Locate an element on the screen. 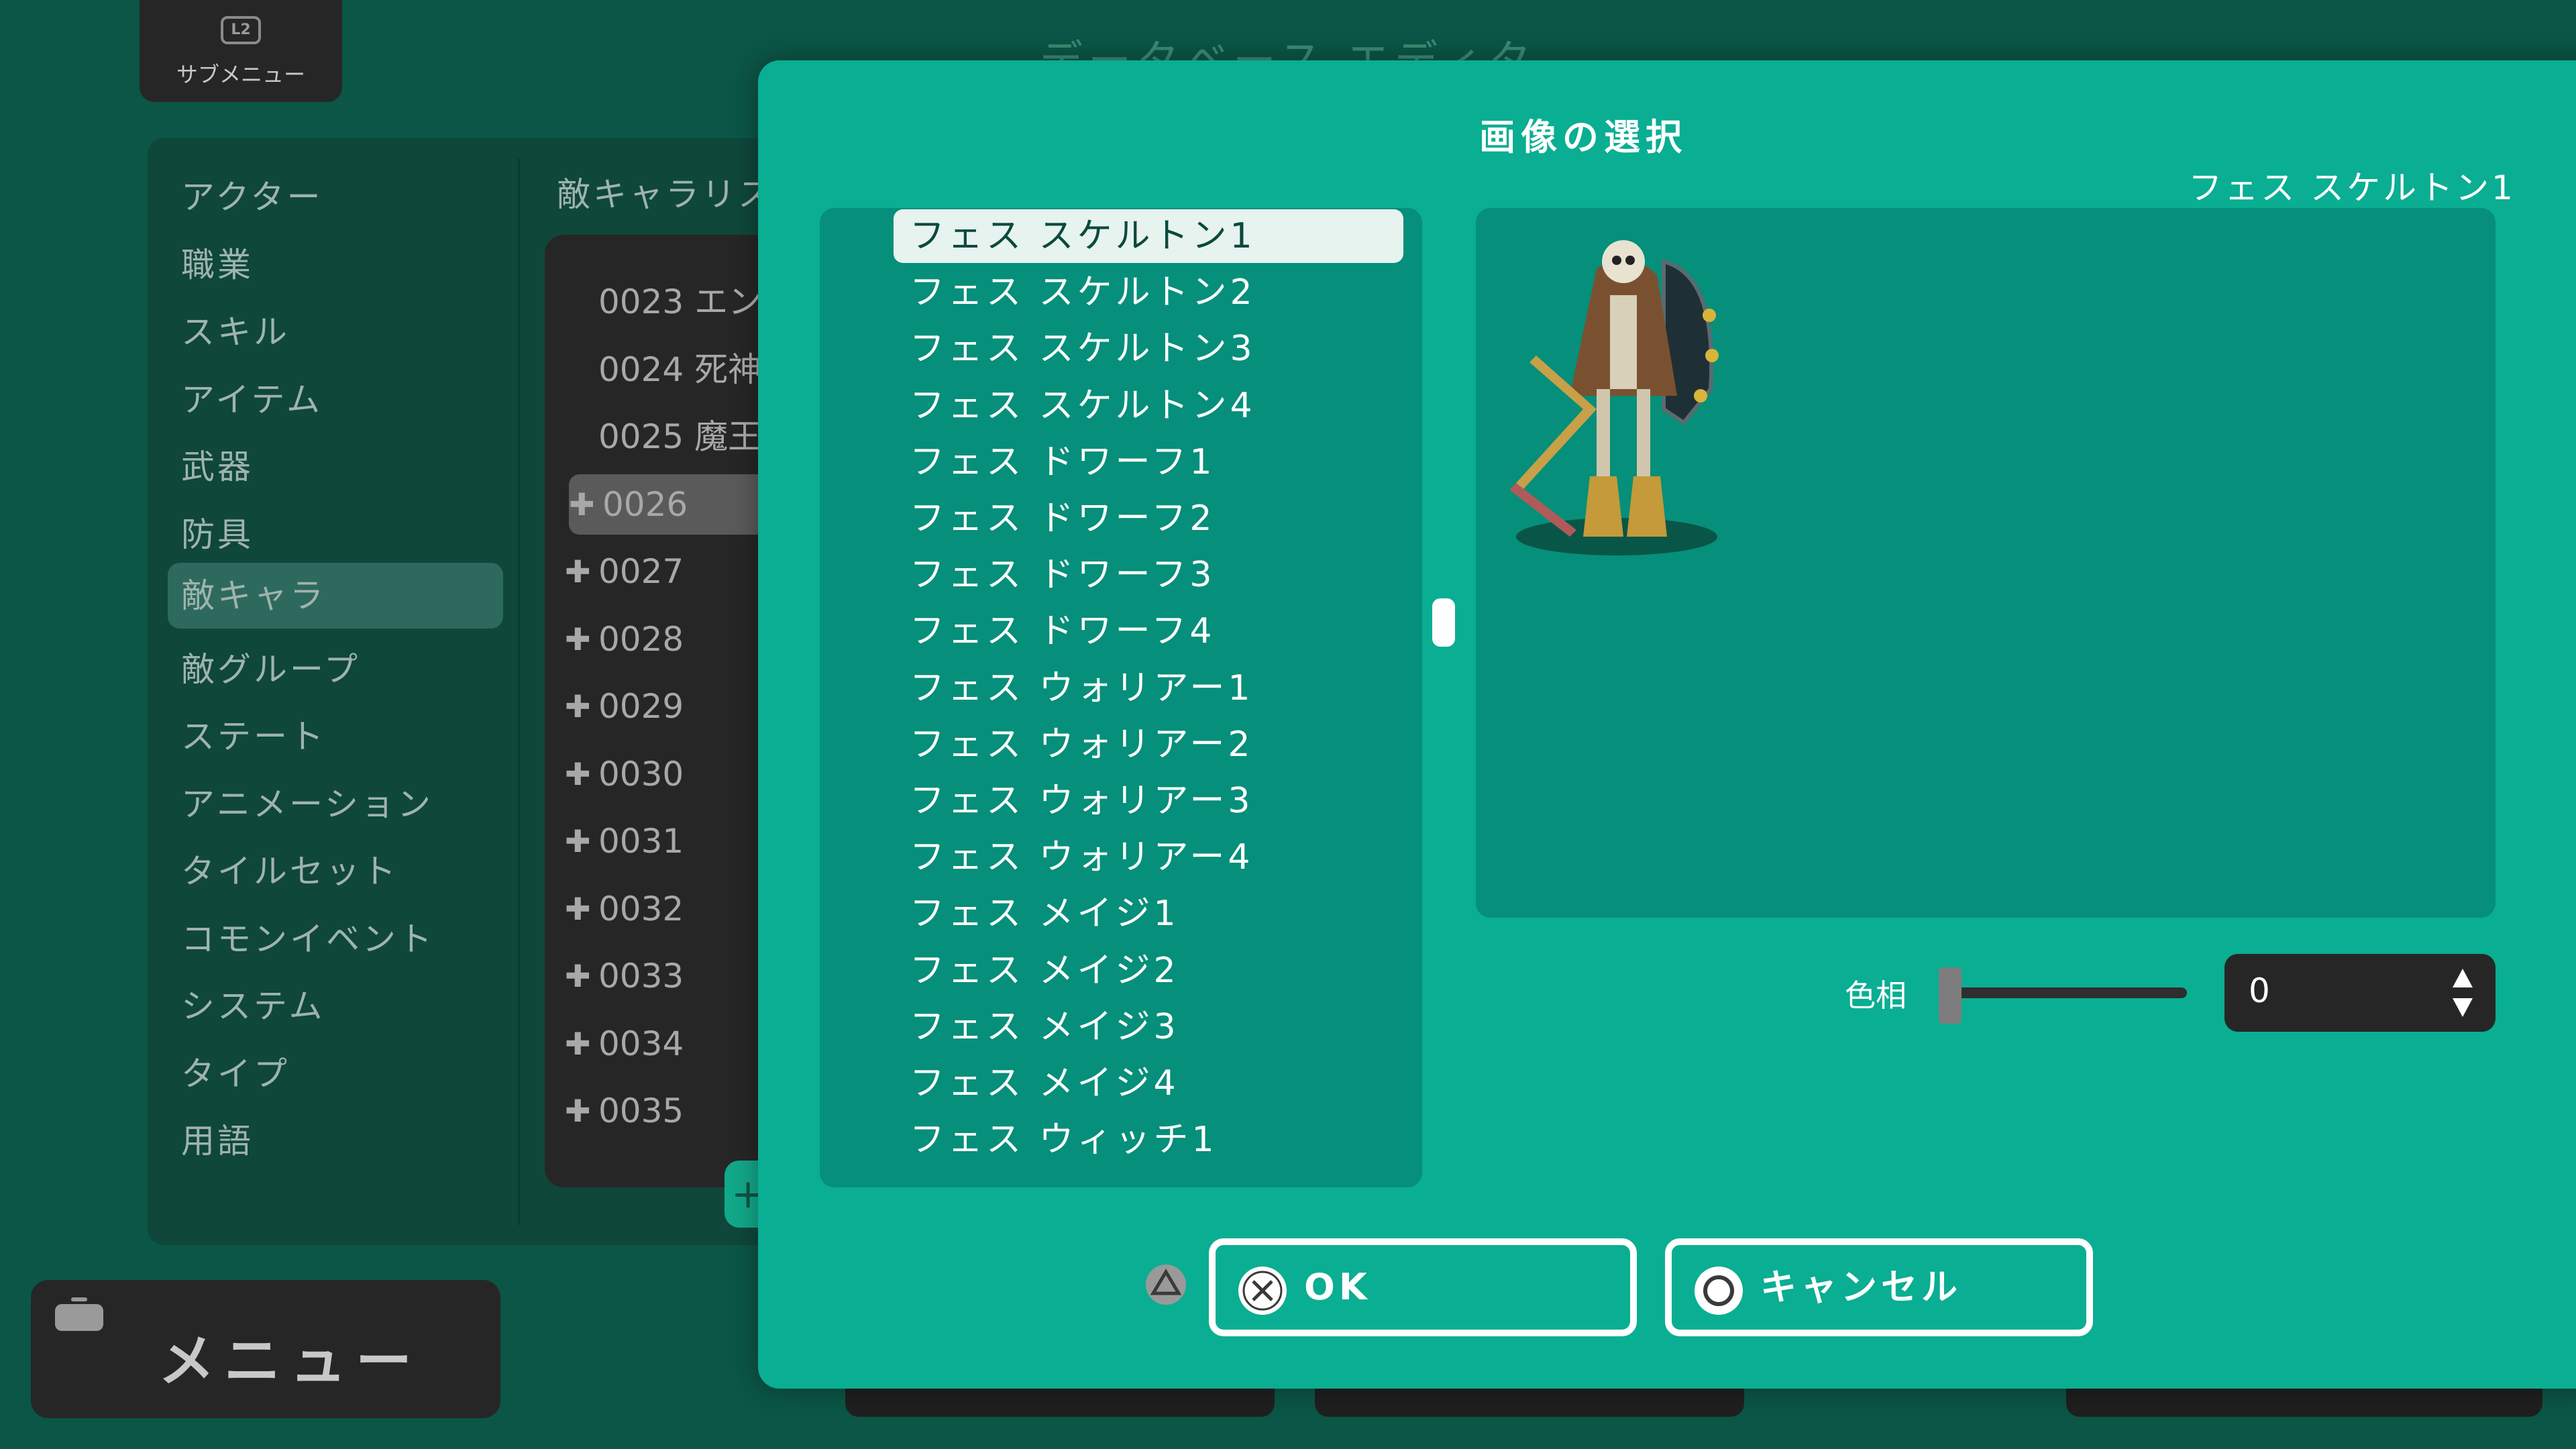 This screenshot has height=1449, width=2576. image-list-scrollbar is located at coordinates (1443, 622).